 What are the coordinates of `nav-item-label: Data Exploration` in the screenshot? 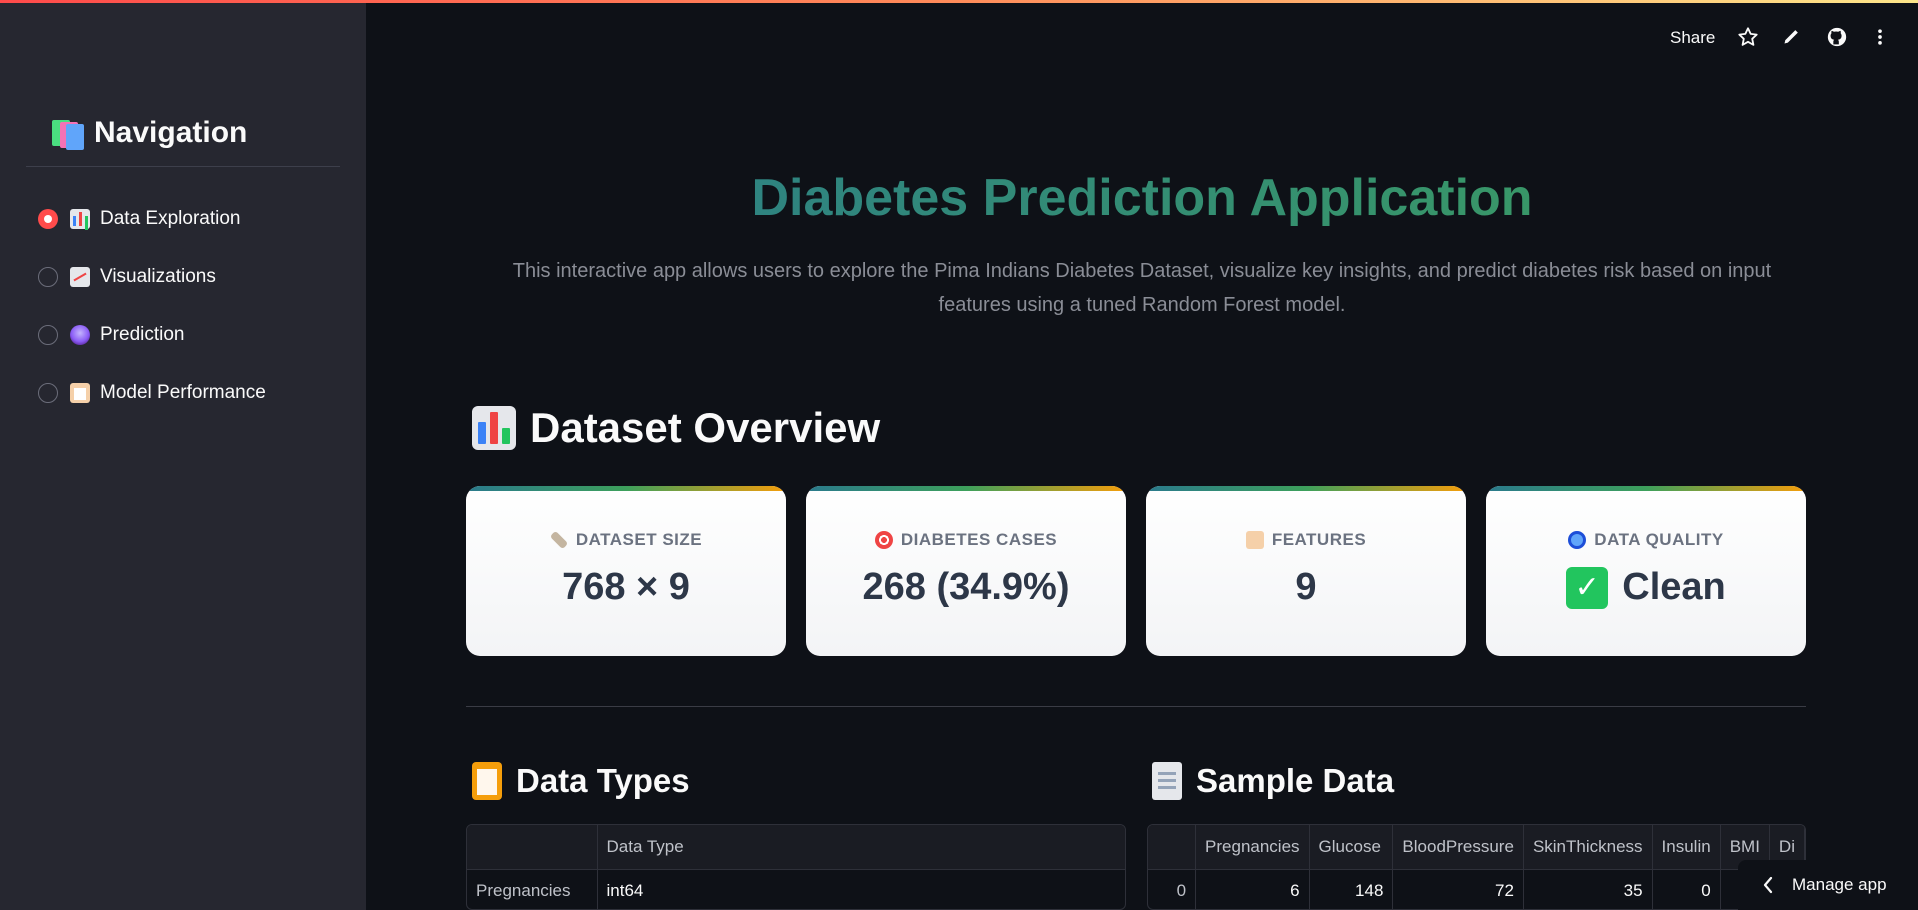 It's located at (170, 218).